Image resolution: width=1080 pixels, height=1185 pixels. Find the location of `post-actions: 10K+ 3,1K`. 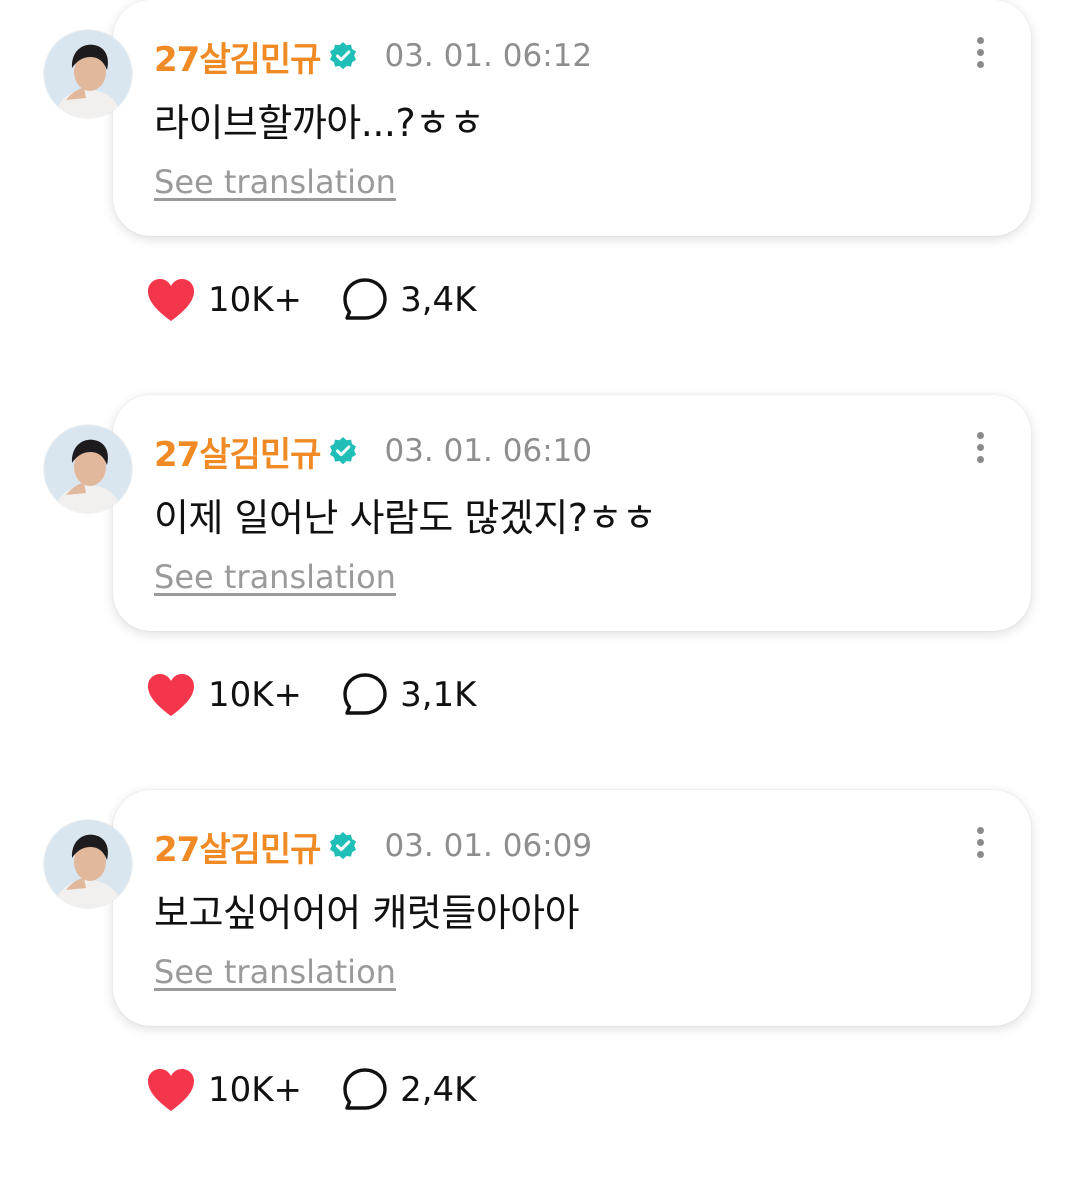

post-actions: 10K+ 3,1K is located at coordinates (311, 695).